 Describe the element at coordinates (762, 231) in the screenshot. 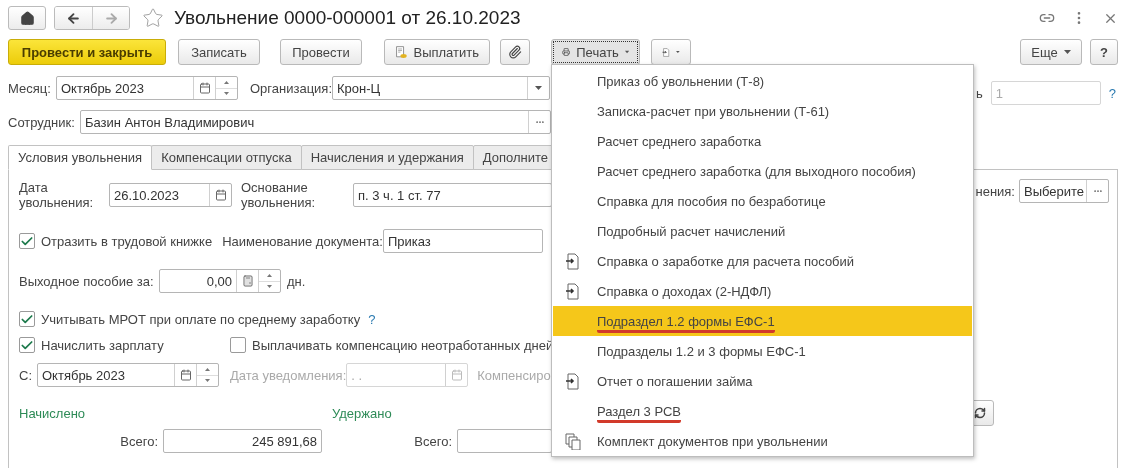

I see `menu-item: Подробный расчет начислений` at that location.